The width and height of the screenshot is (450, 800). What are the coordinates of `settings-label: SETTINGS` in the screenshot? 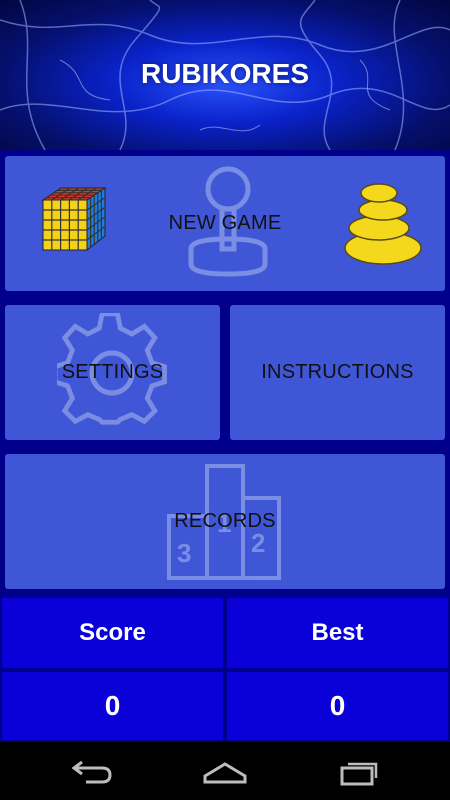 It's located at (112, 372).